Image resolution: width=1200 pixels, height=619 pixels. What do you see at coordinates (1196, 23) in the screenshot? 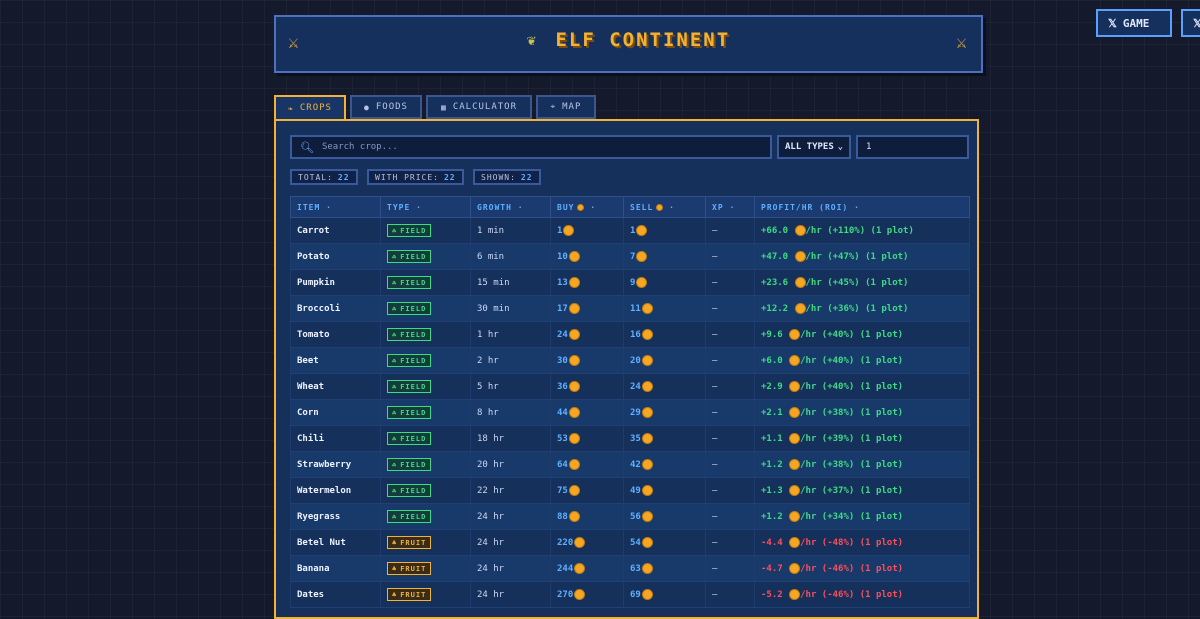
I see `x-logo-icon: 𝕏` at bounding box center [1196, 23].